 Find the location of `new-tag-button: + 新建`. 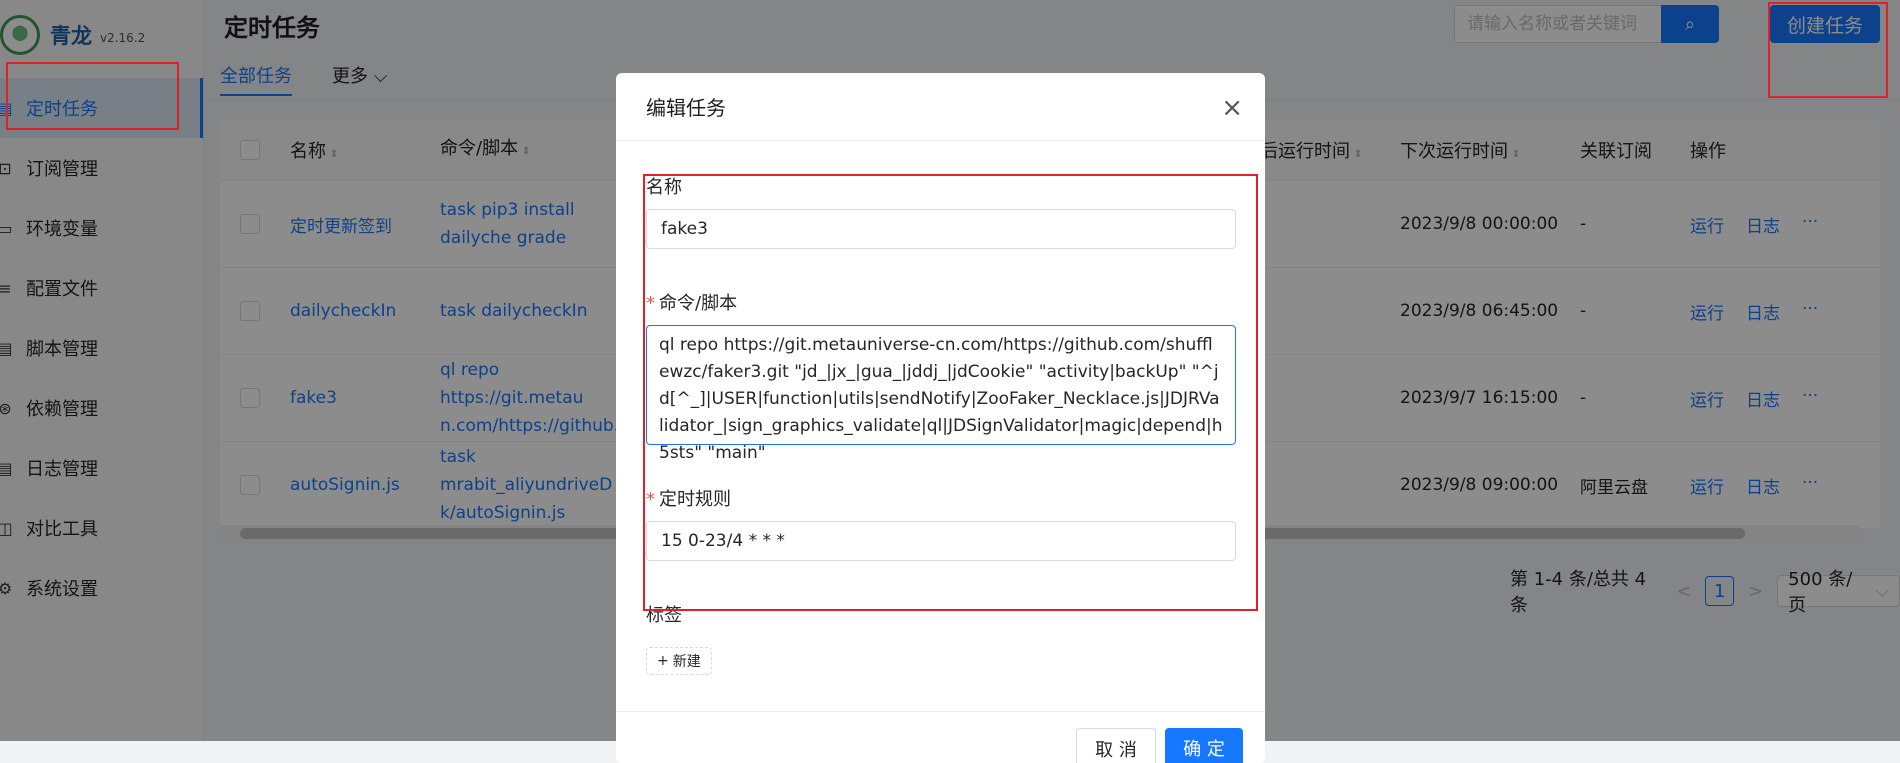

new-tag-button: + 新建 is located at coordinates (679, 661).